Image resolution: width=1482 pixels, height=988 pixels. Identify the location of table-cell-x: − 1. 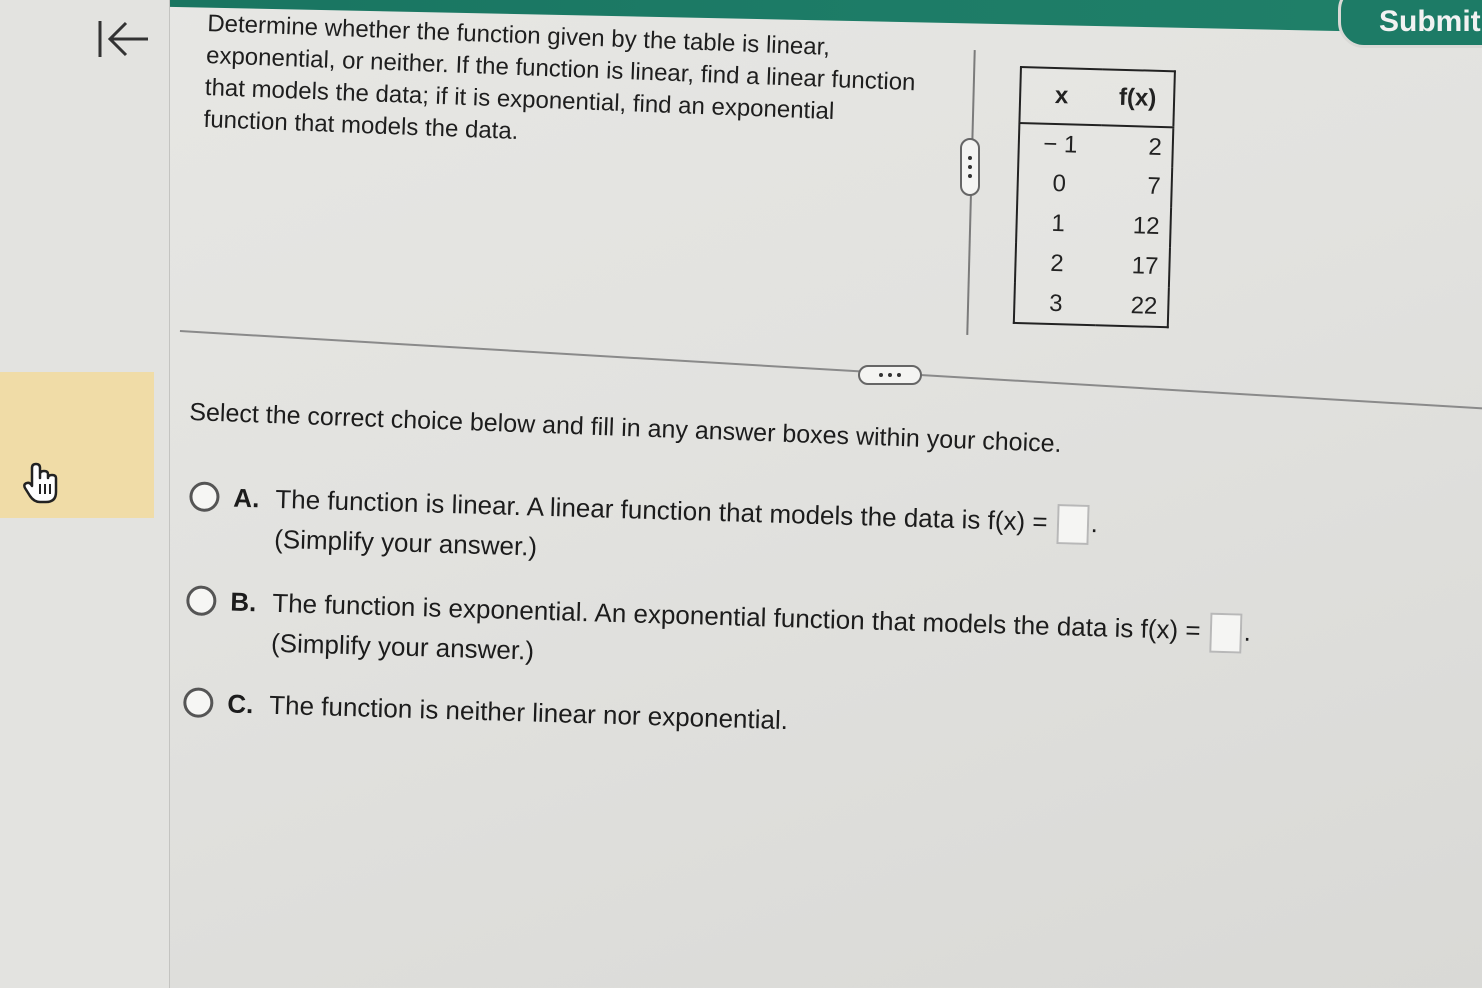
(1060, 144).